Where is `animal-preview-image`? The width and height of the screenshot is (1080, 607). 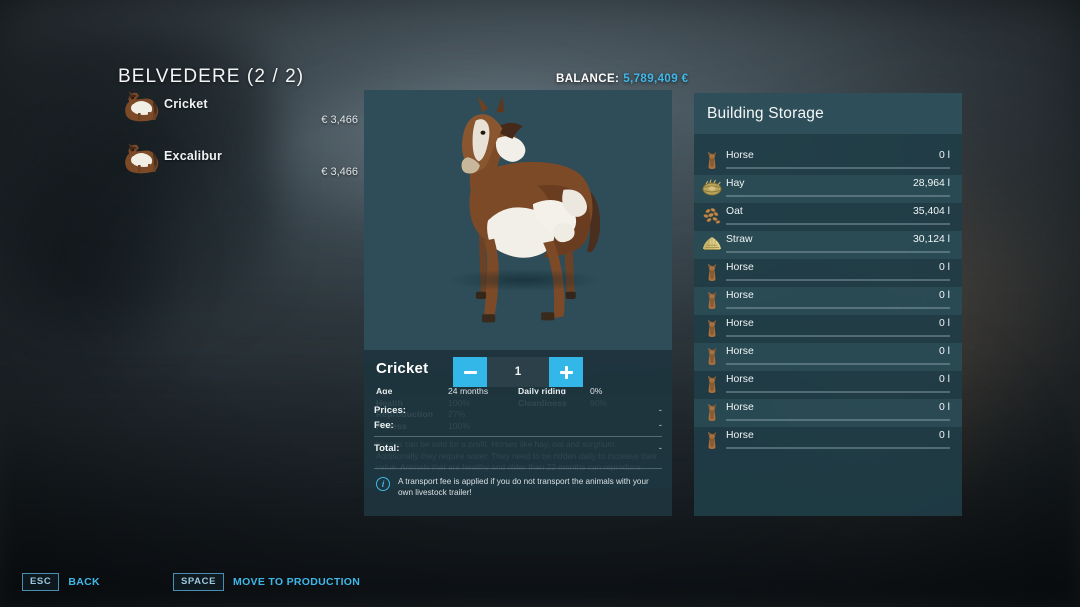
animal-preview-image is located at coordinates (518, 220).